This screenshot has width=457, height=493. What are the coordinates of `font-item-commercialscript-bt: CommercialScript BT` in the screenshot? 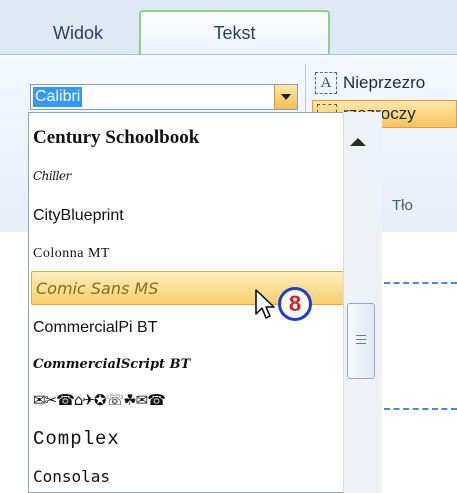 It's located at (193, 364).